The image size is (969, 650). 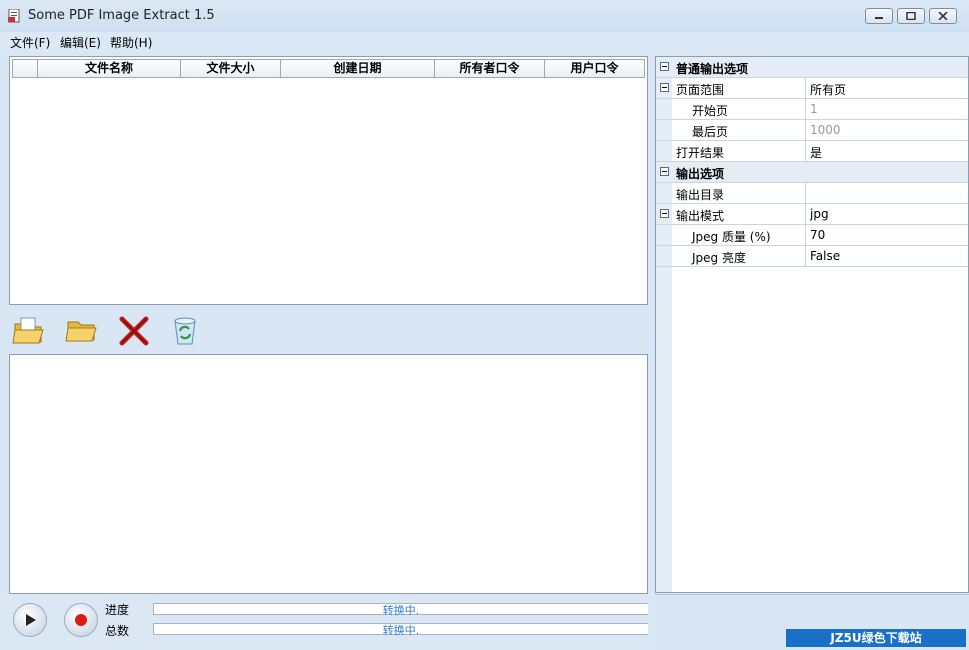 I want to click on menu-file: 文件(F), so click(x=30, y=42).